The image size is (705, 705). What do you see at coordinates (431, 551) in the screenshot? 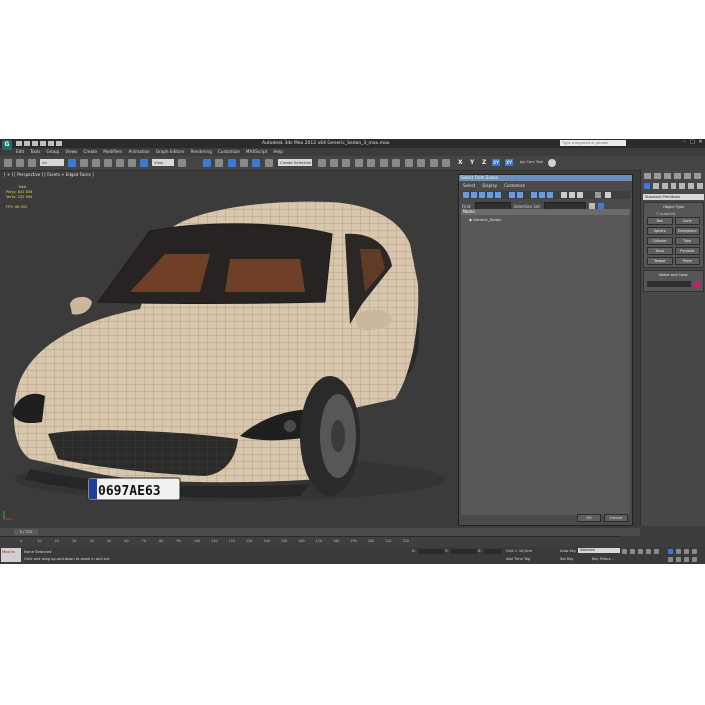
I see `x-coord-field` at bounding box center [431, 551].